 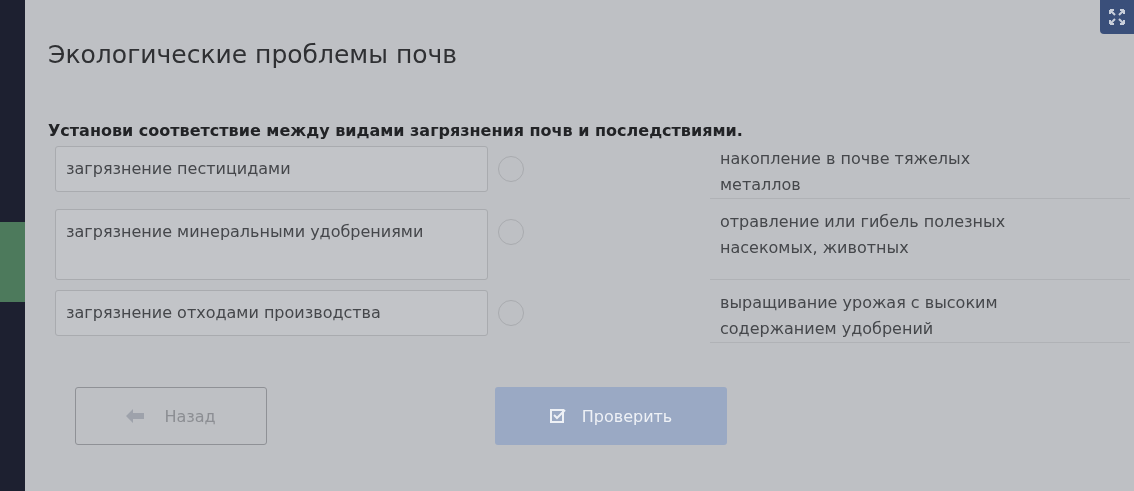 I want to click on answer-card: загрязнение пестицидами, so click(x=271, y=169).